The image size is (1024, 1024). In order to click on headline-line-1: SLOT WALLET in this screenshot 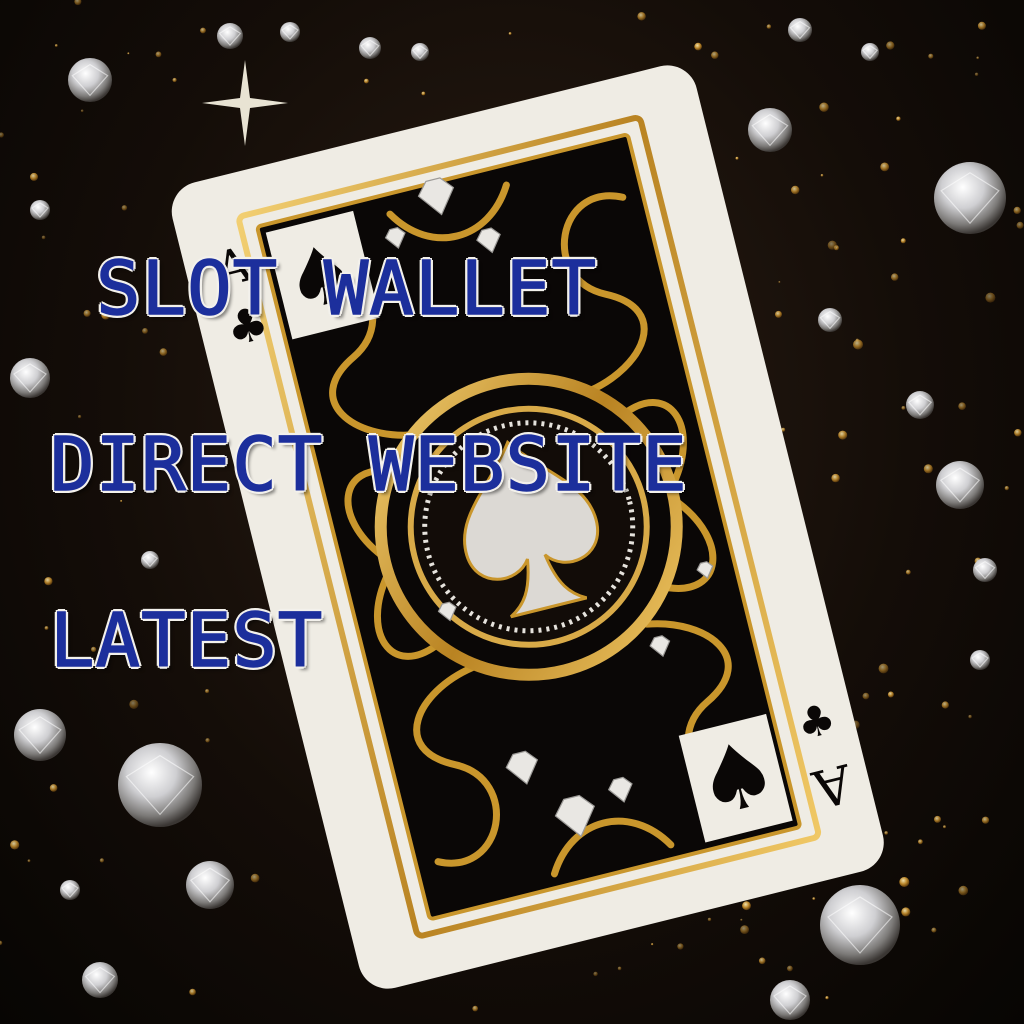, I will do `click(346, 289)`.